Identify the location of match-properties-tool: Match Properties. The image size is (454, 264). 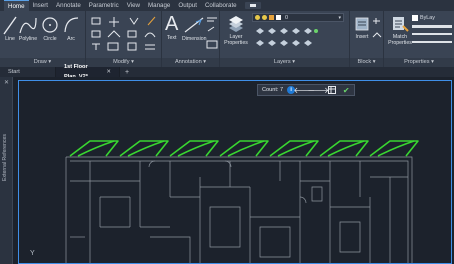
(400, 30).